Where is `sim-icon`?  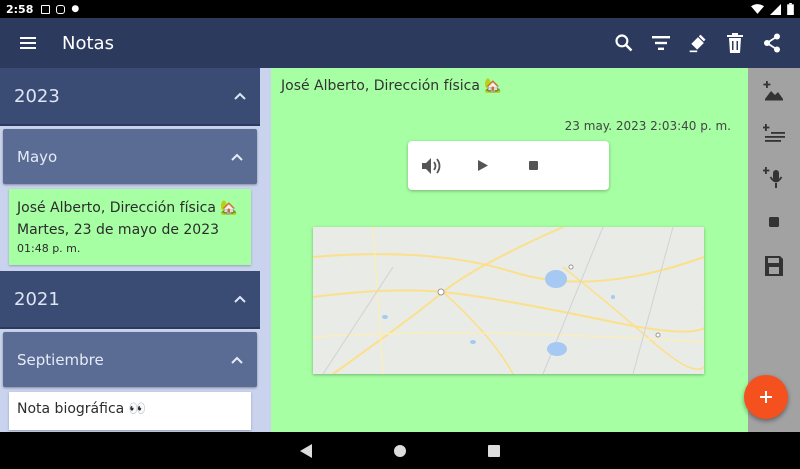
sim-icon is located at coordinates (61, 9).